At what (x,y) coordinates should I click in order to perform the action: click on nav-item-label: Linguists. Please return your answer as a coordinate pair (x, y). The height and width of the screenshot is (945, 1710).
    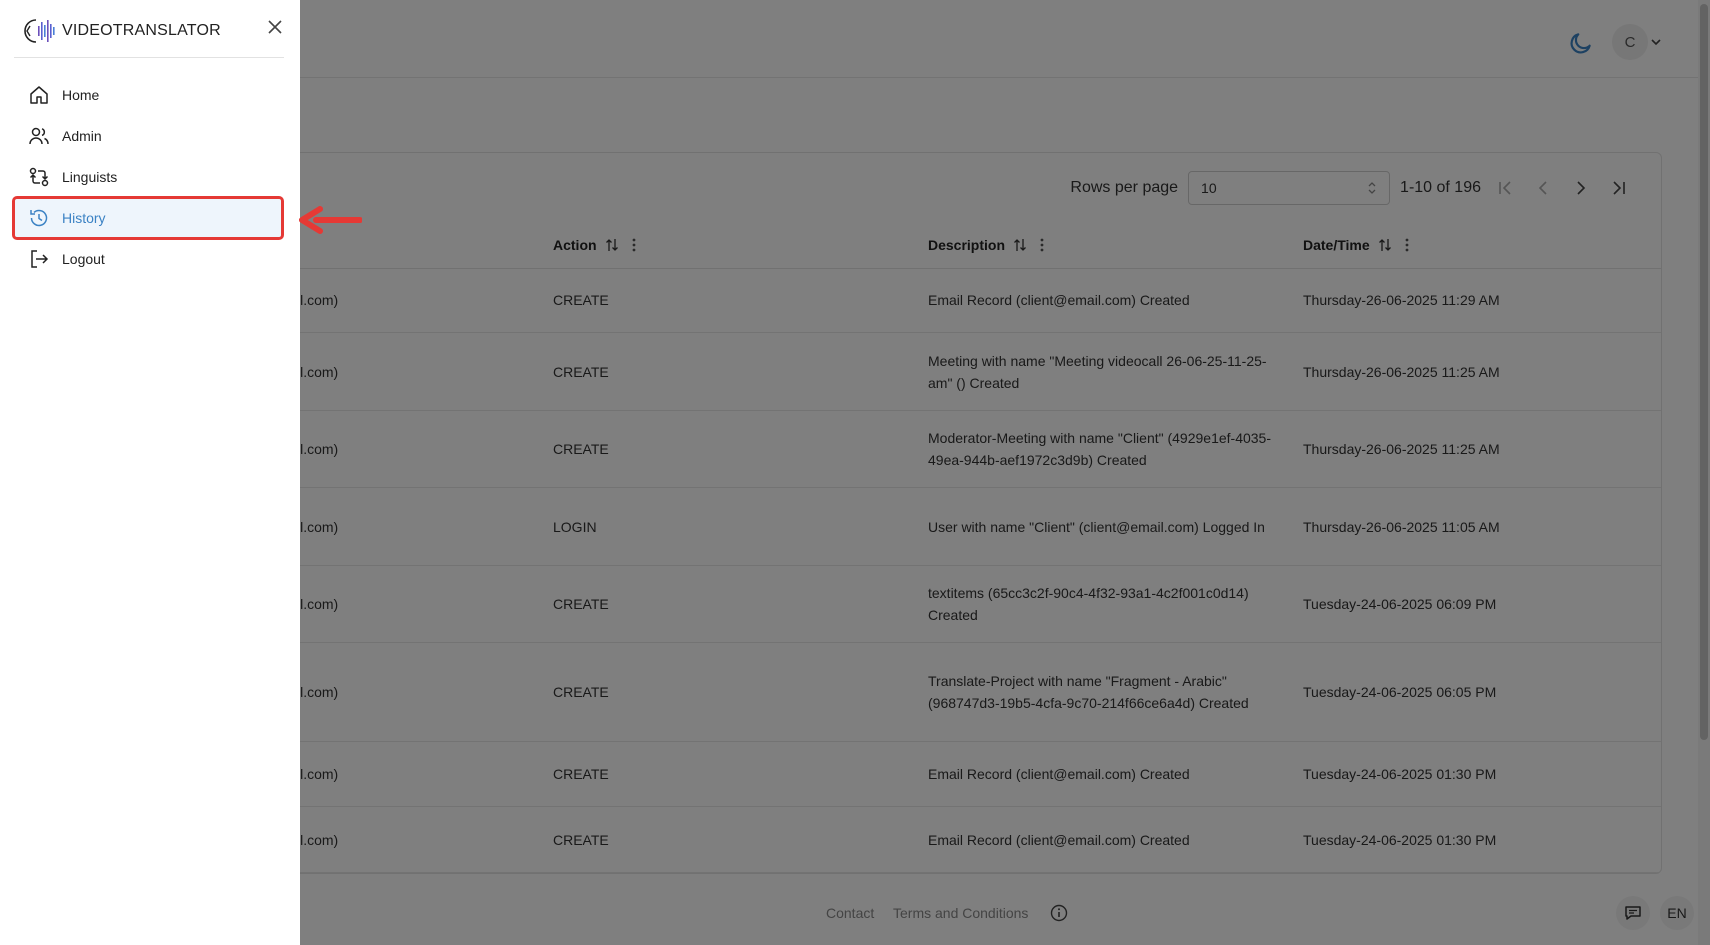
    Looking at the image, I should click on (90, 177).